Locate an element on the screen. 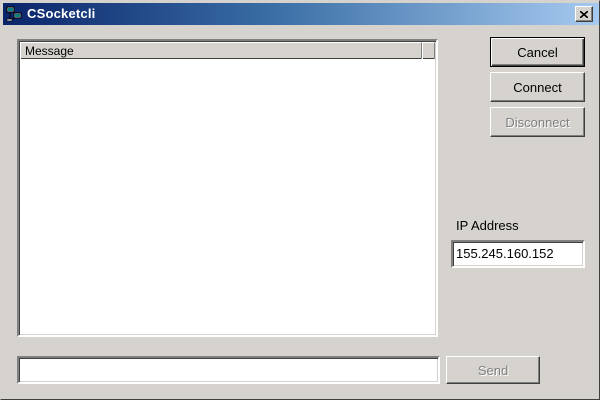 The image size is (600, 400). send-button: Send is located at coordinates (493, 370).